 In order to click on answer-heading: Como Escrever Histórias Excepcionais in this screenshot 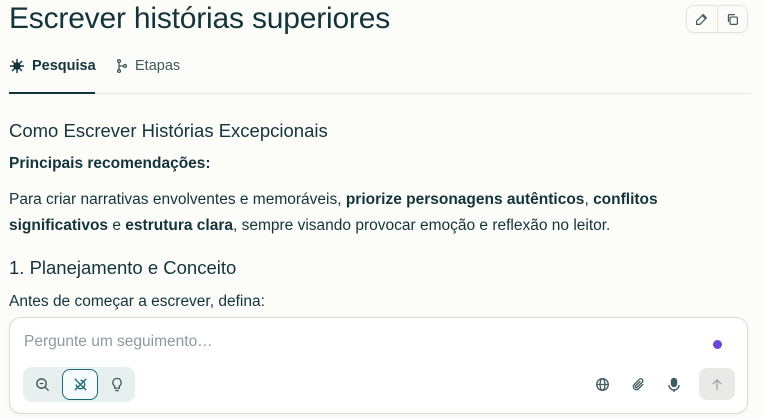, I will do `click(168, 130)`.